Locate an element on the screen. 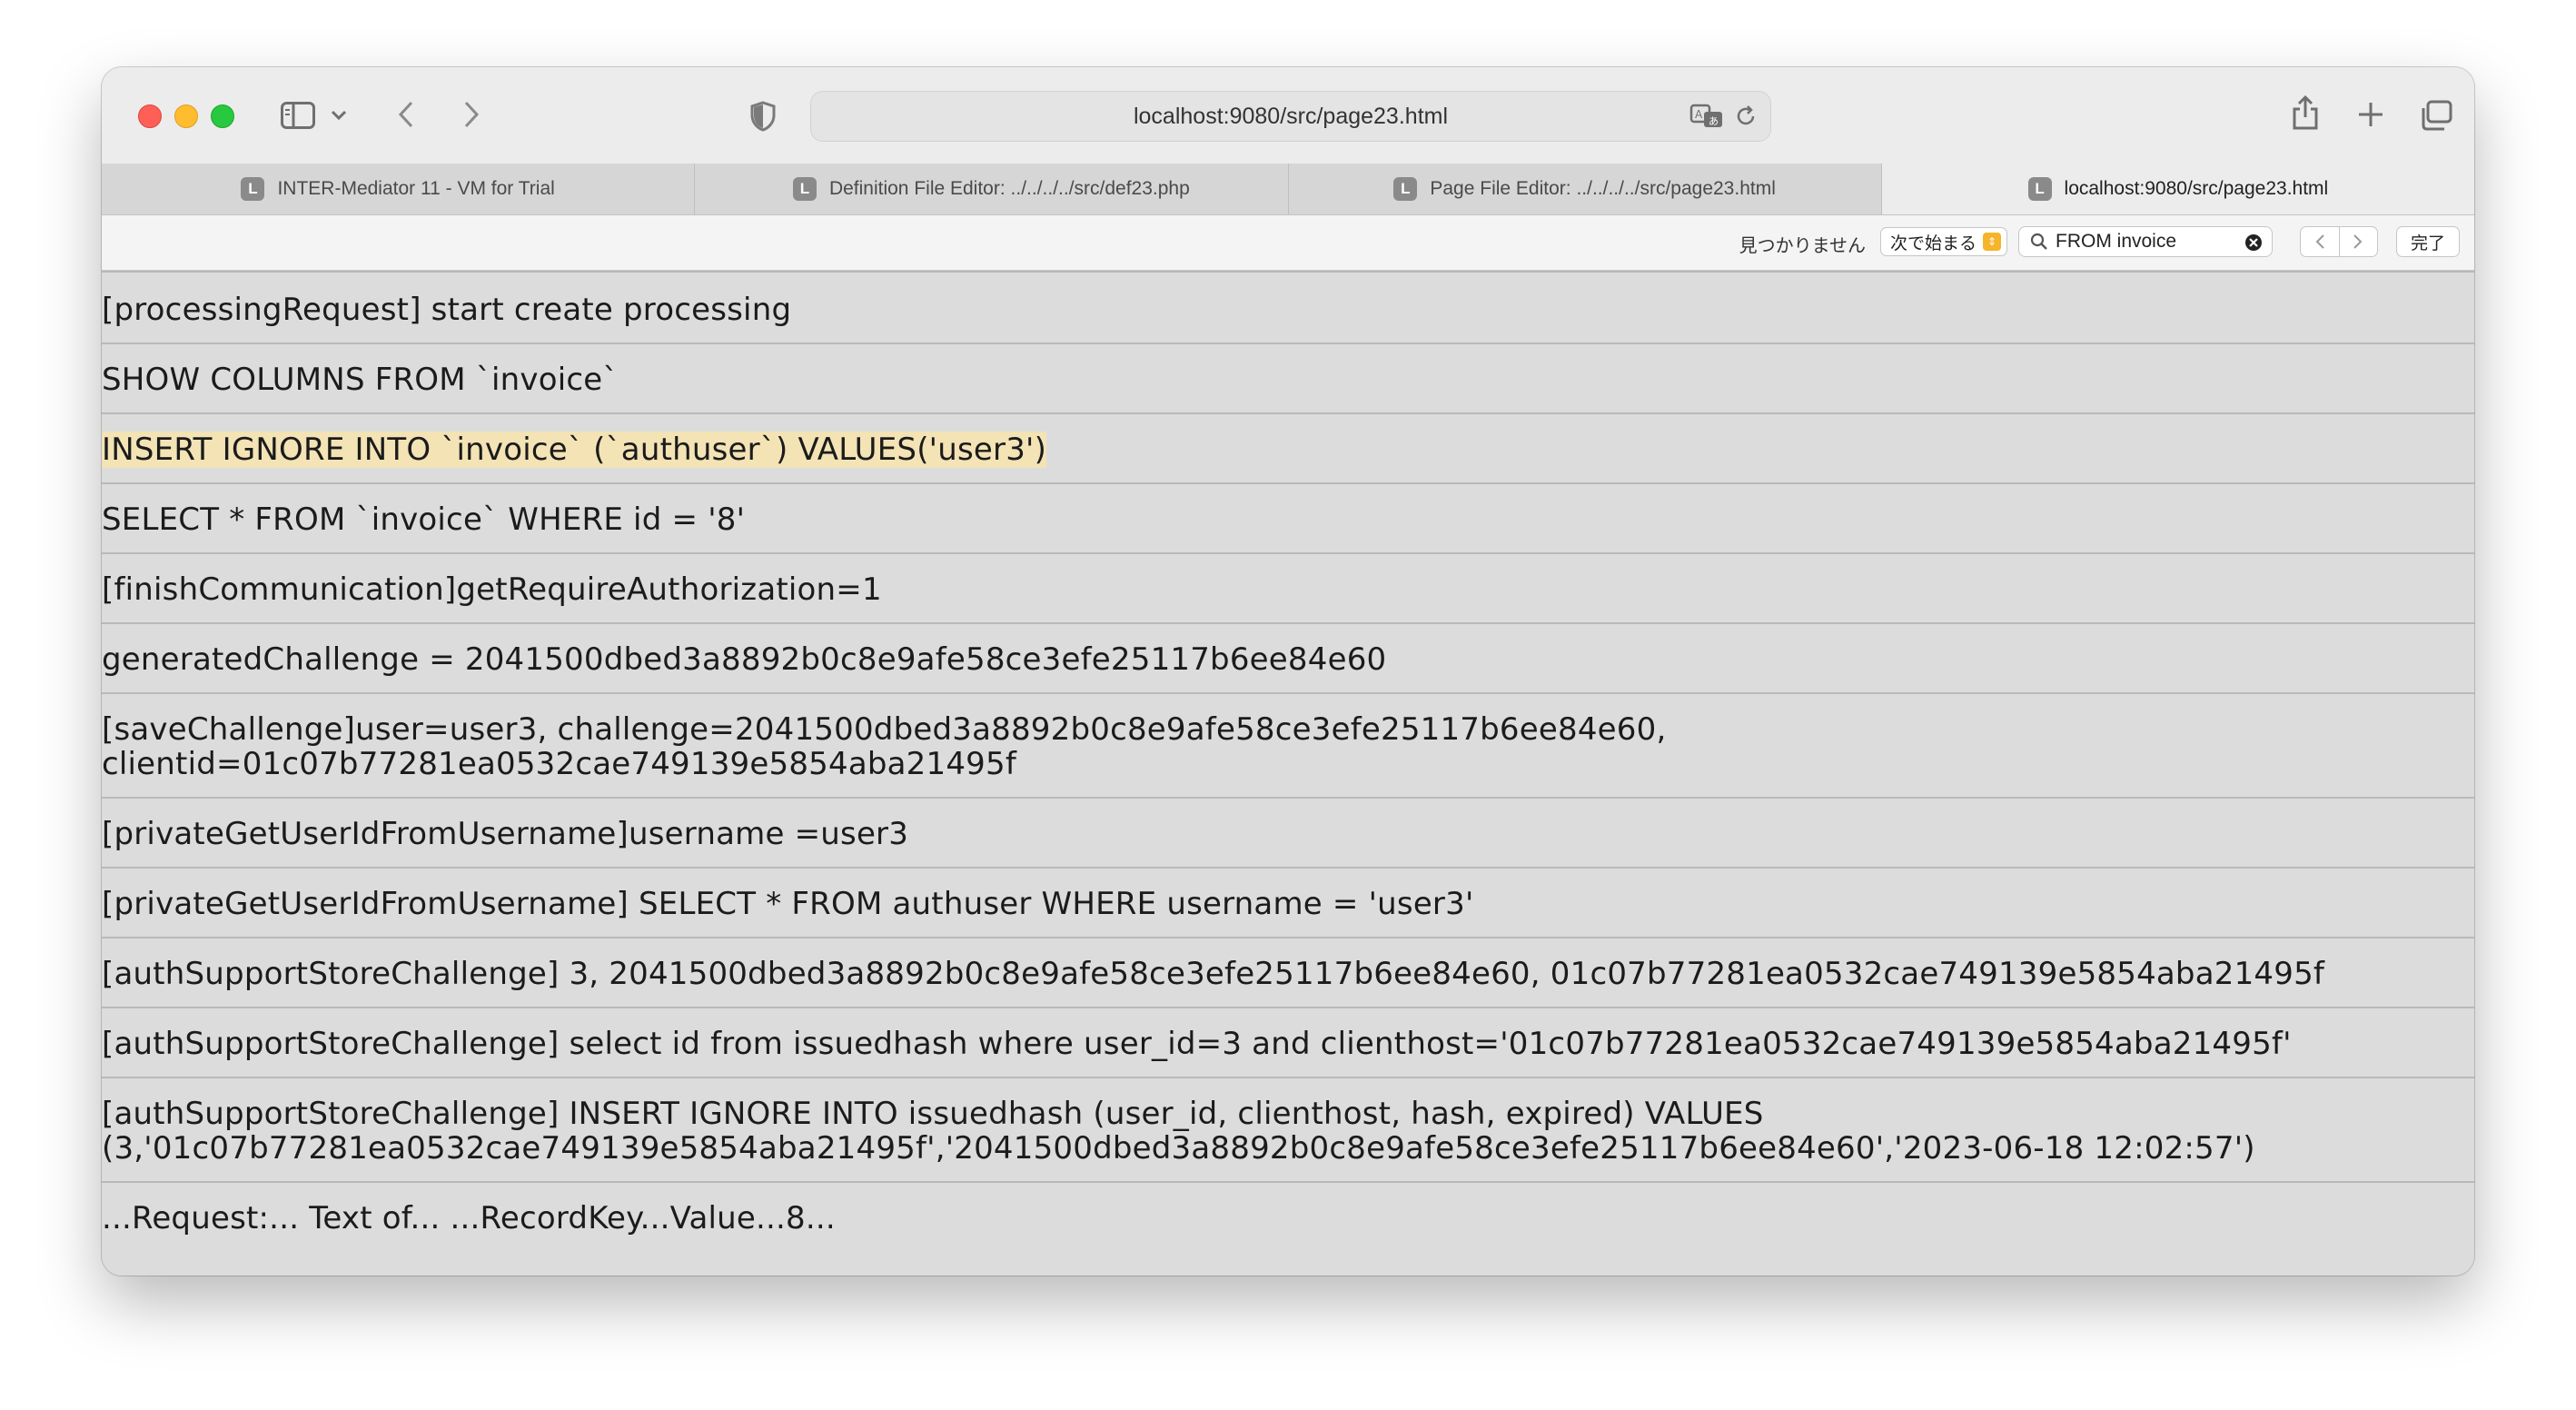 The image size is (2576, 1410). find-bar: 見つかりません 次で始まる ⇕ 完了 is located at coordinates (1288, 243).